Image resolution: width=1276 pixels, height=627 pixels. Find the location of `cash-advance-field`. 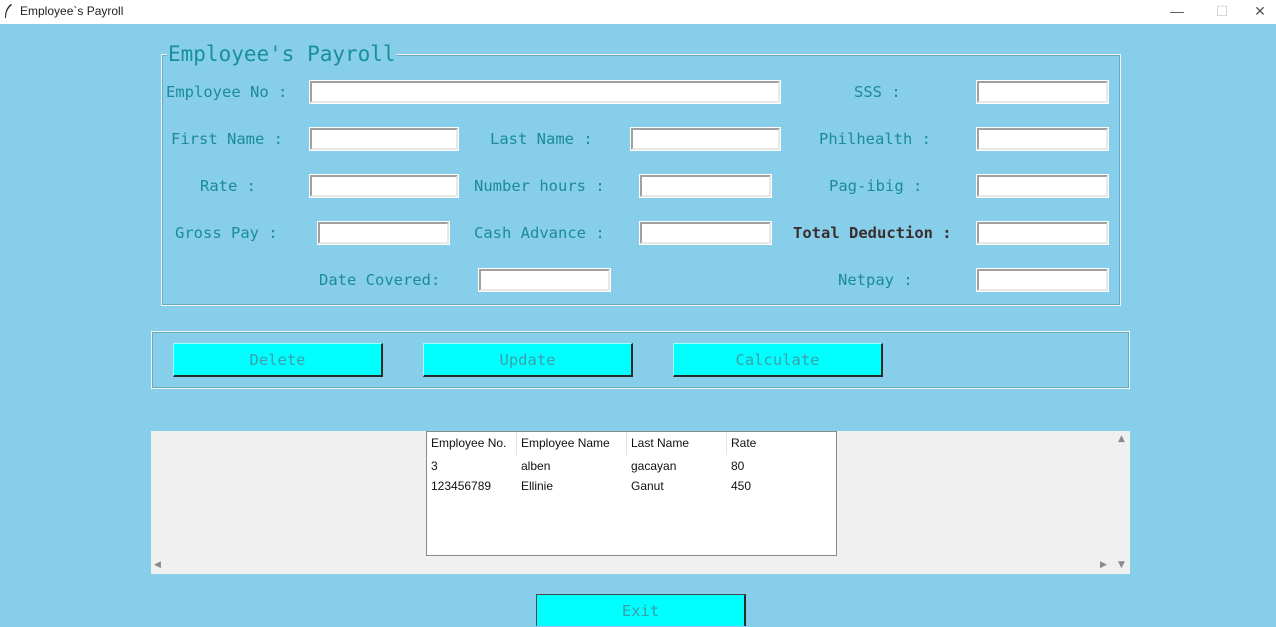

cash-advance-field is located at coordinates (705, 233).